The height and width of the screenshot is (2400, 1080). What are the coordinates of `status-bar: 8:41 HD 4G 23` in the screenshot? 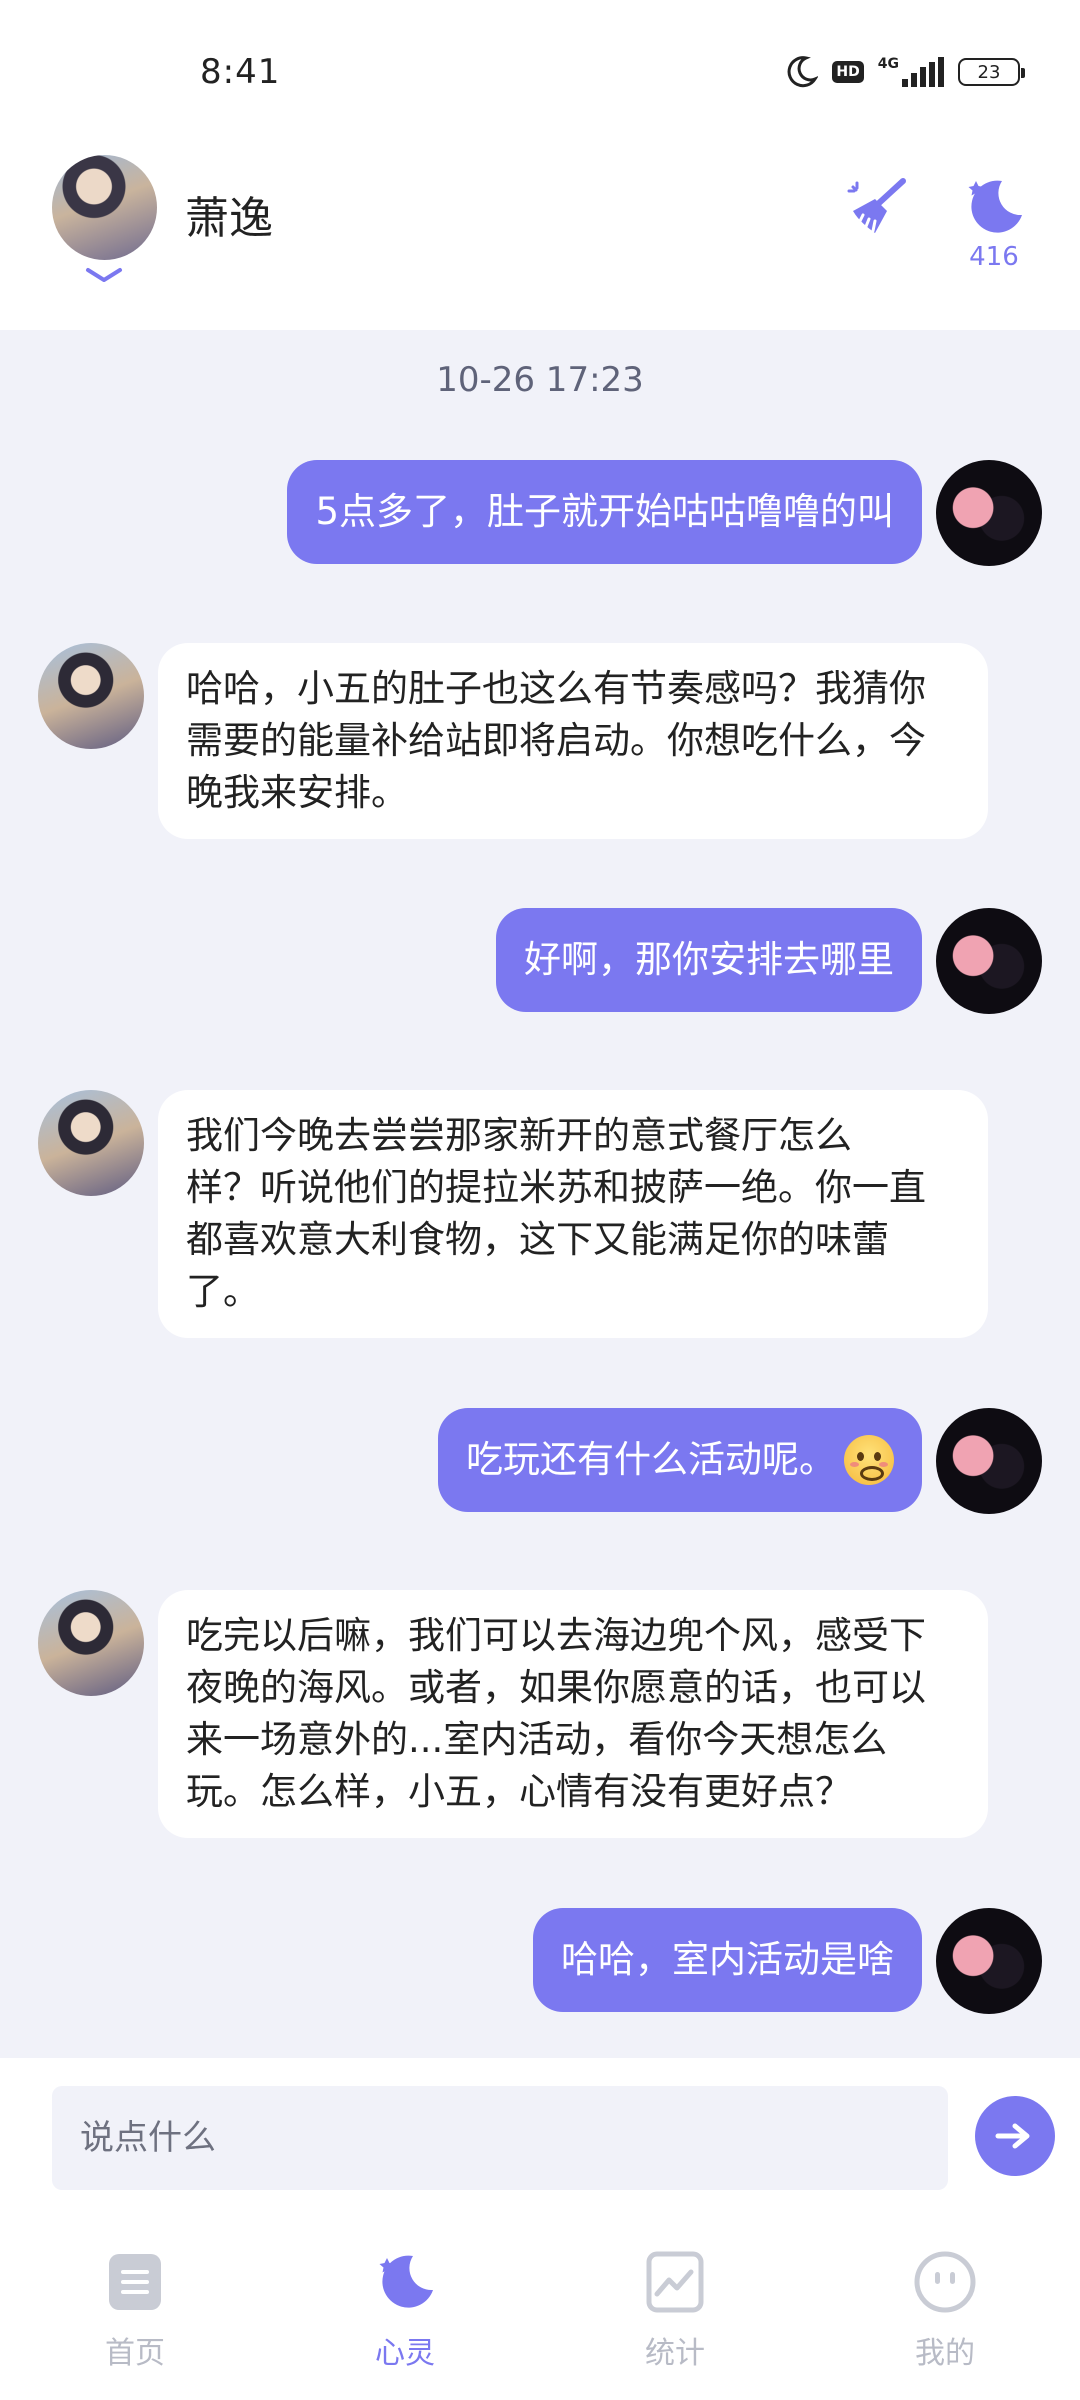 It's located at (540, 70).